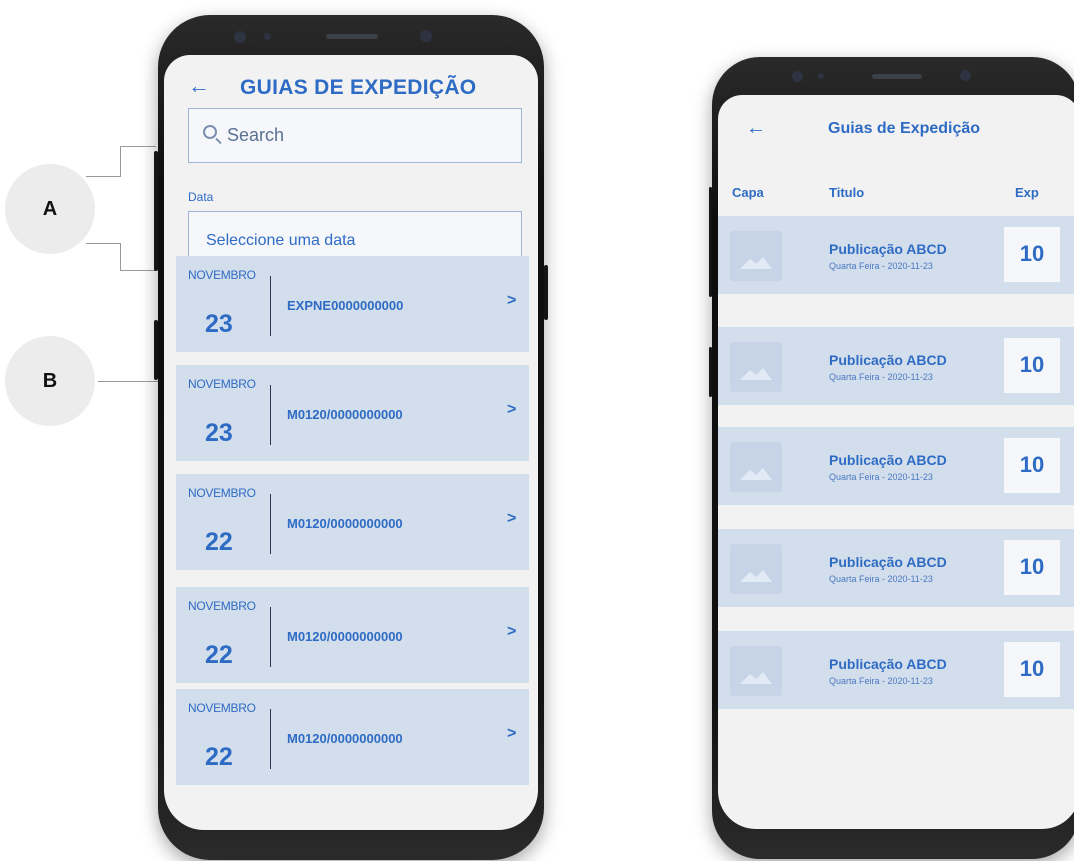 Image resolution: width=1074 pixels, height=861 pixels. What do you see at coordinates (210, 132) in the screenshot?
I see `search-icon` at bounding box center [210, 132].